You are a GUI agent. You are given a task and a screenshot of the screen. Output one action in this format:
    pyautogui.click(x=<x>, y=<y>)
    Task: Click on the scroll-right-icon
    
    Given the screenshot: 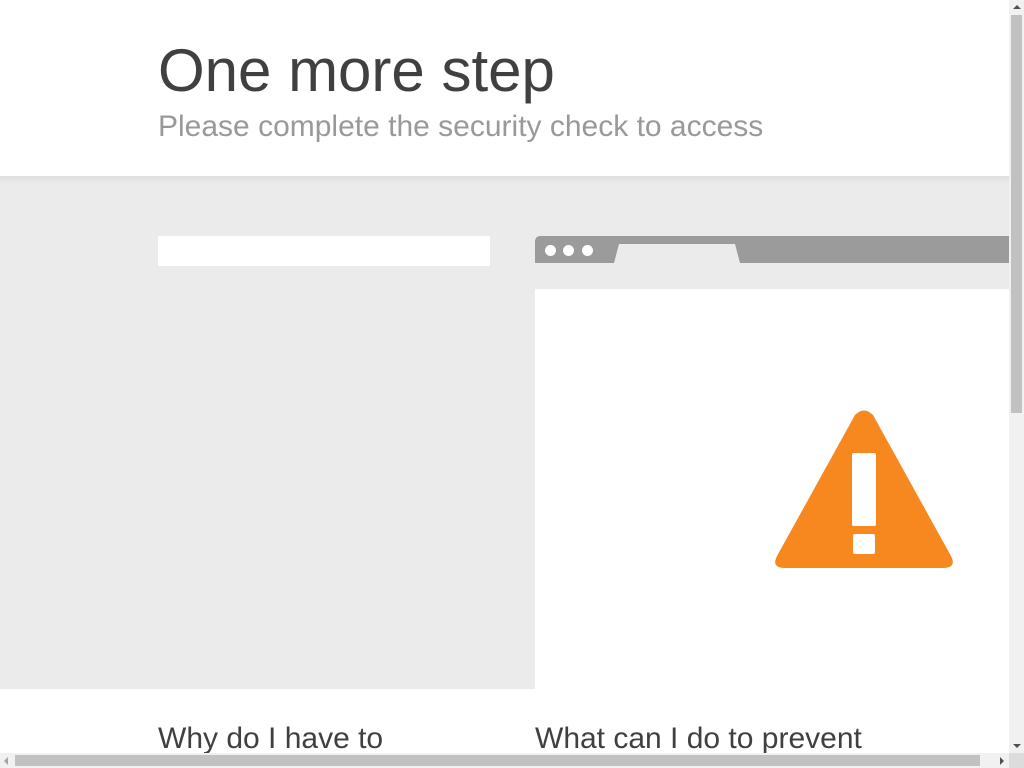 What is the action you would take?
    pyautogui.click(x=1002, y=761)
    